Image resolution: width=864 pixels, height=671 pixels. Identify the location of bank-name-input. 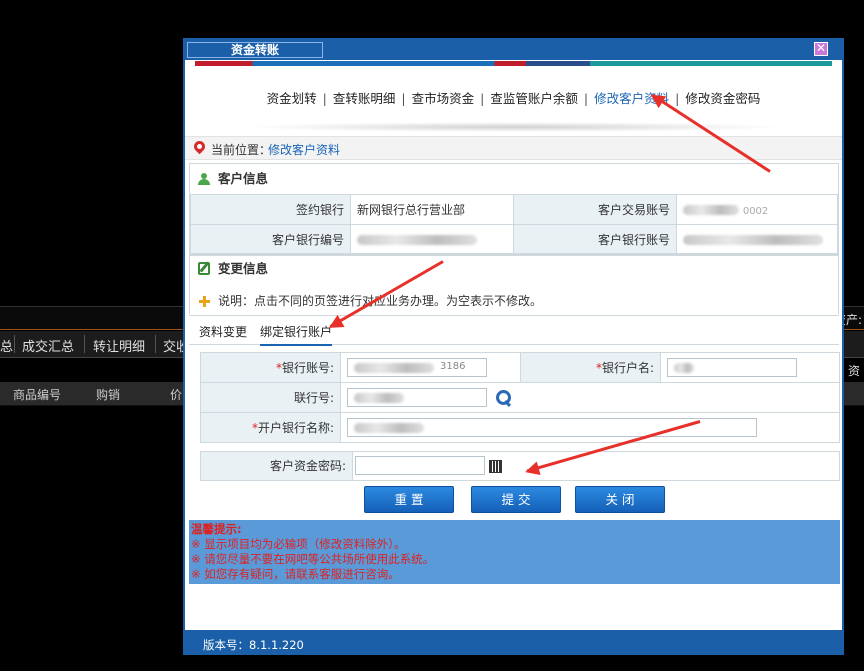
(732, 367).